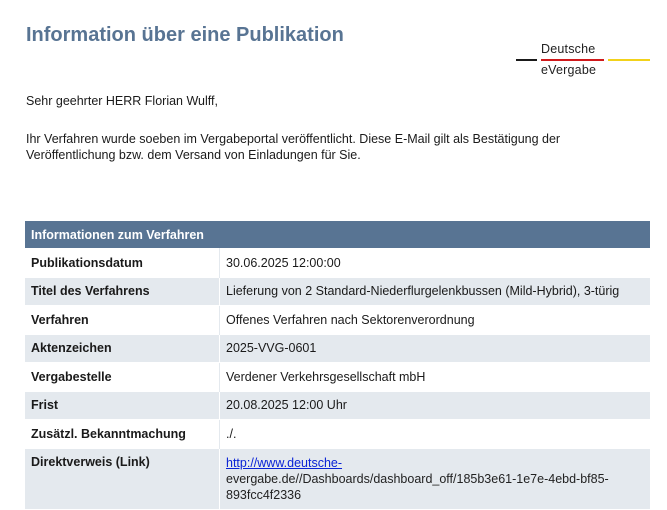  What do you see at coordinates (122, 101) in the screenshot?
I see `greeting: Sehr geehrter HERR Florian Wulff,` at bounding box center [122, 101].